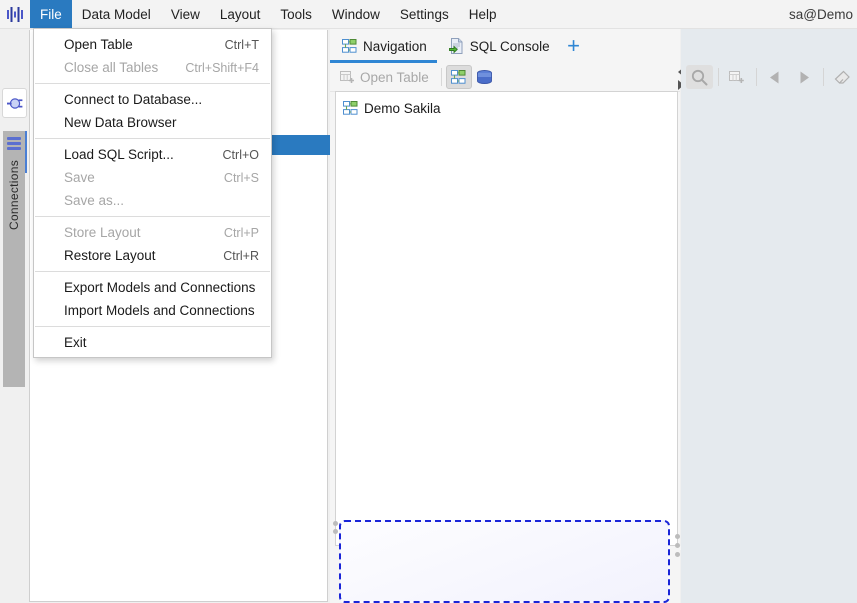  Describe the element at coordinates (301, 145) in the screenshot. I see `connections-selected-row` at that location.